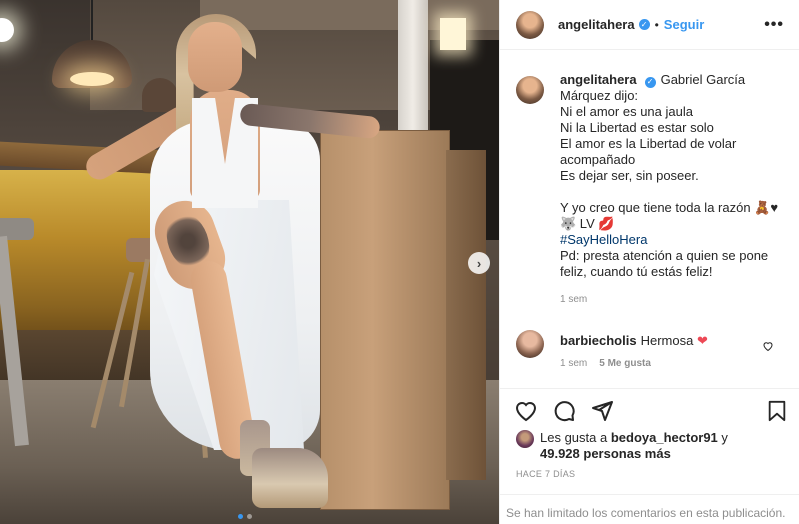  Describe the element at coordinates (669, 207) in the screenshot. I see `caption-line: Y yo creo que tiene toda la razón 🧸♥` at that location.